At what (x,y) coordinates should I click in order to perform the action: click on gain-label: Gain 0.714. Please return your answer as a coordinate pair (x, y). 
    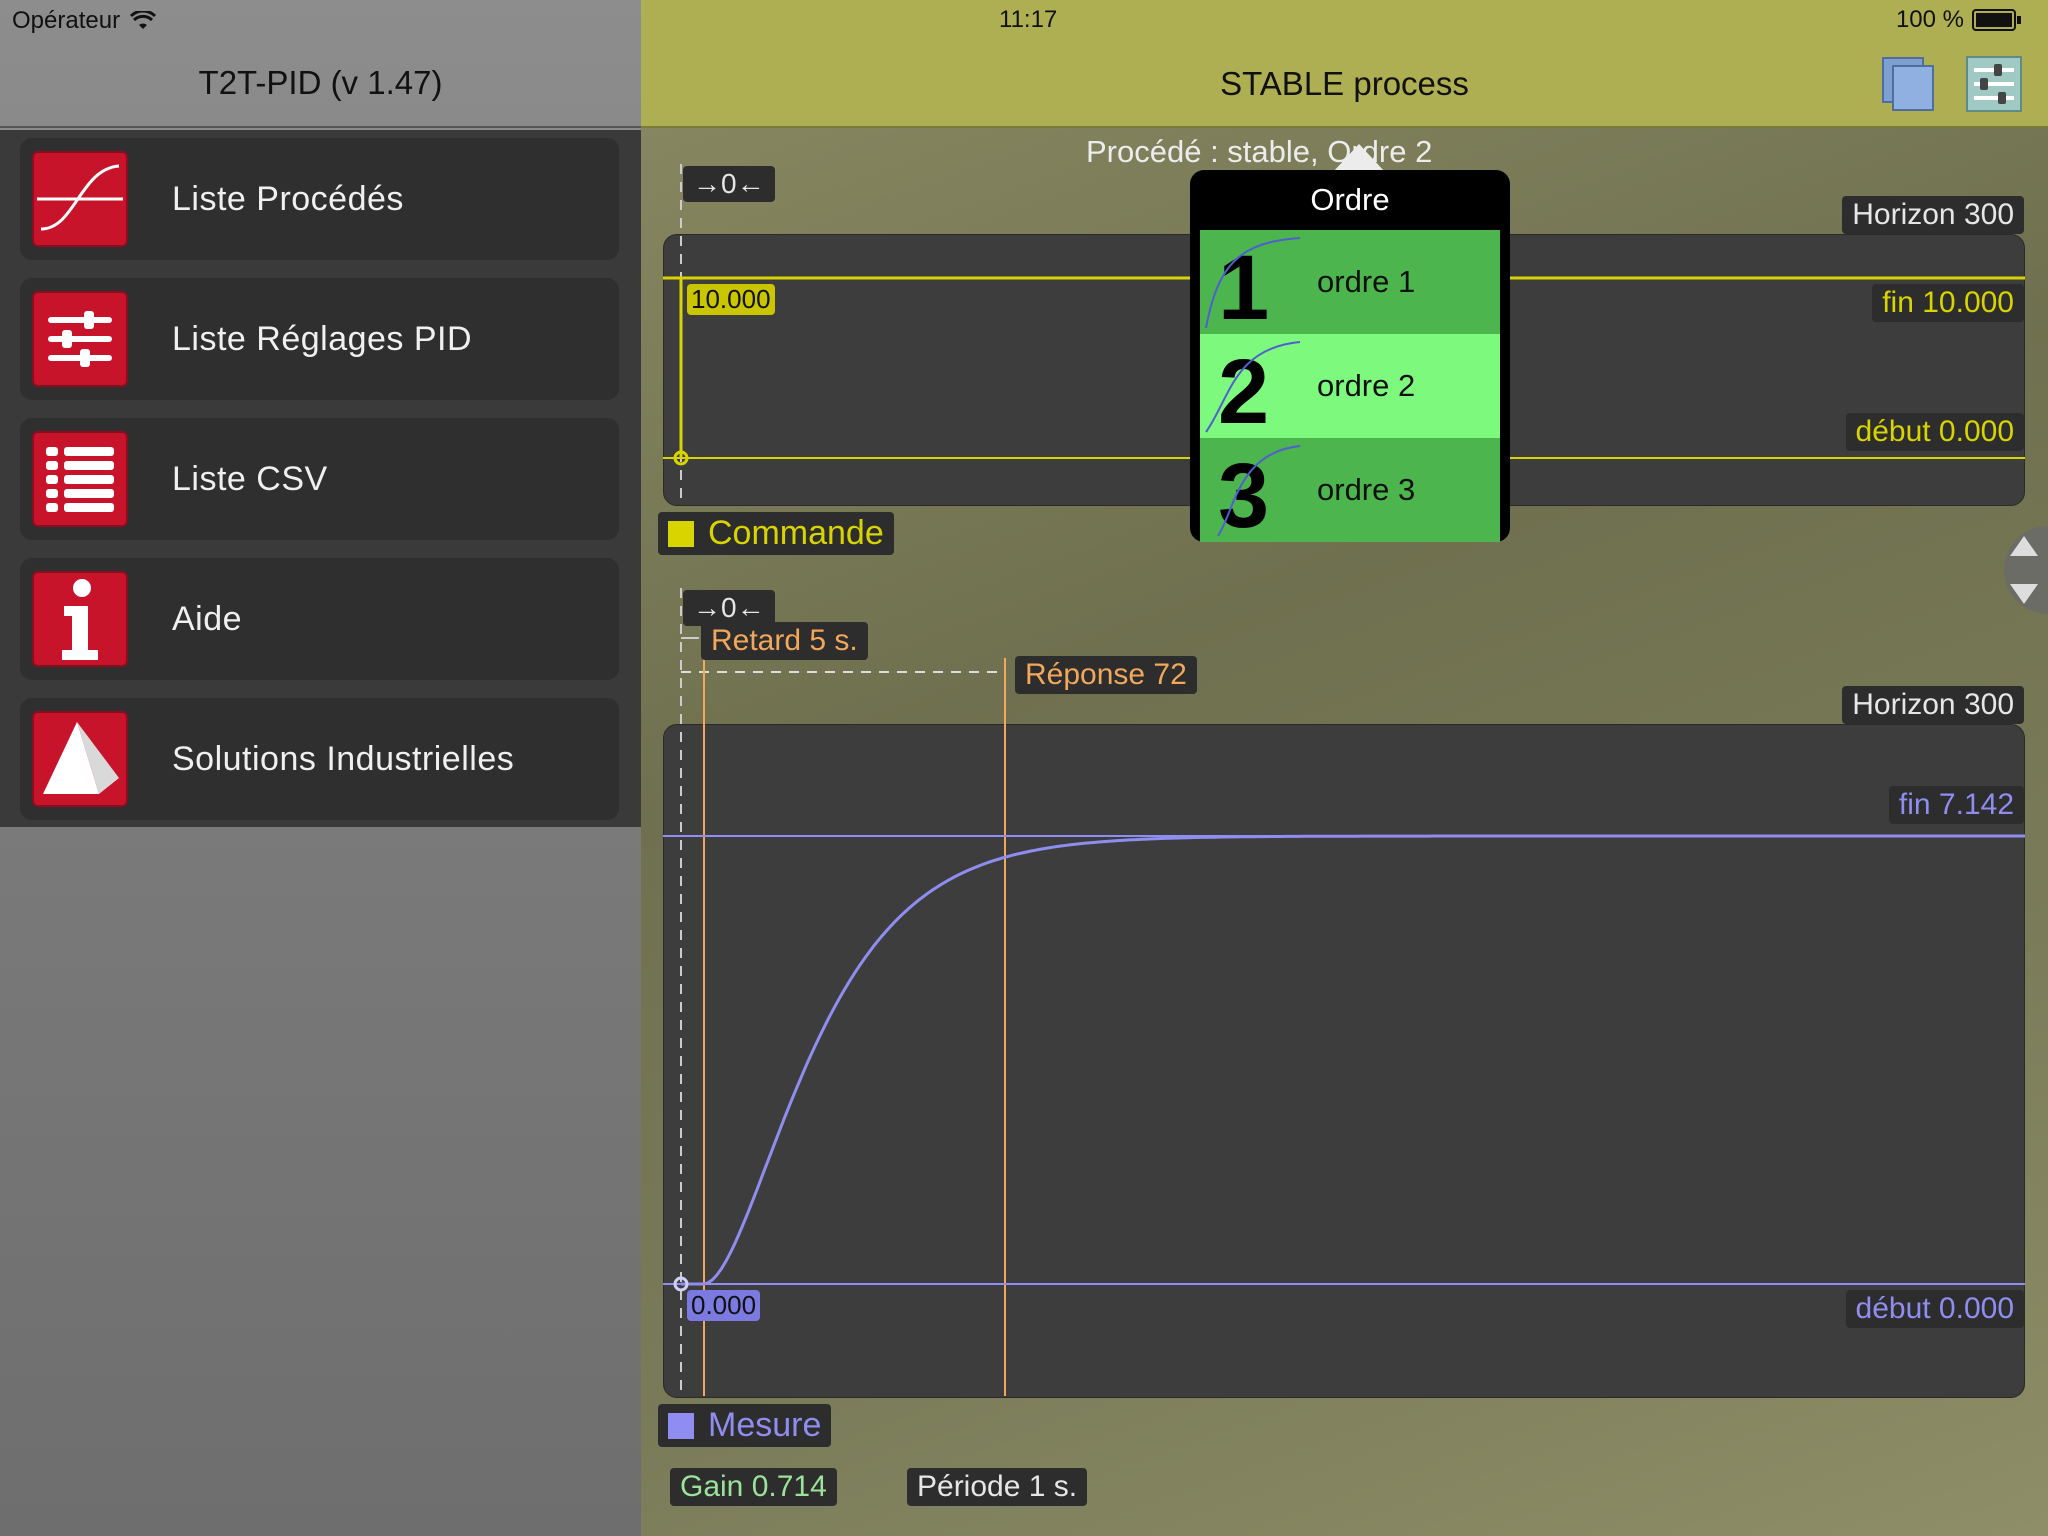
    Looking at the image, I should click on (753, 1487).